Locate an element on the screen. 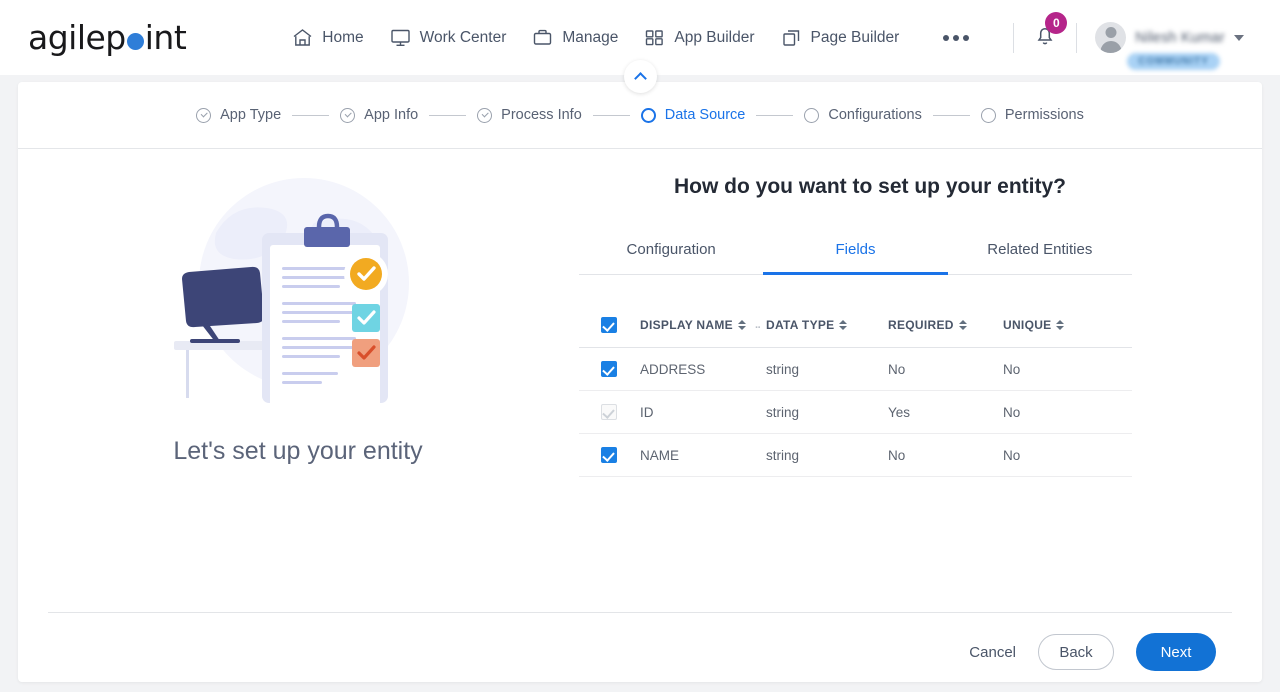 This screenshot has width=1280, height=692. user-menu: Nilesh Kumar COMMUNITY is located at coordinates (1169, 46).